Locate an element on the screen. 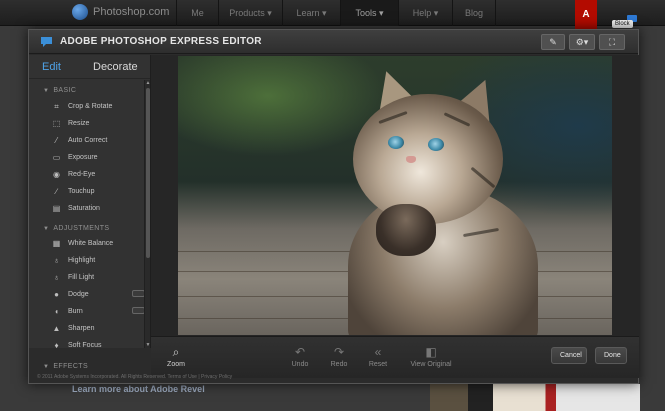 This screenshot has height=411, width=665. share-icon: ✎ is located at coordinates (553, 42).